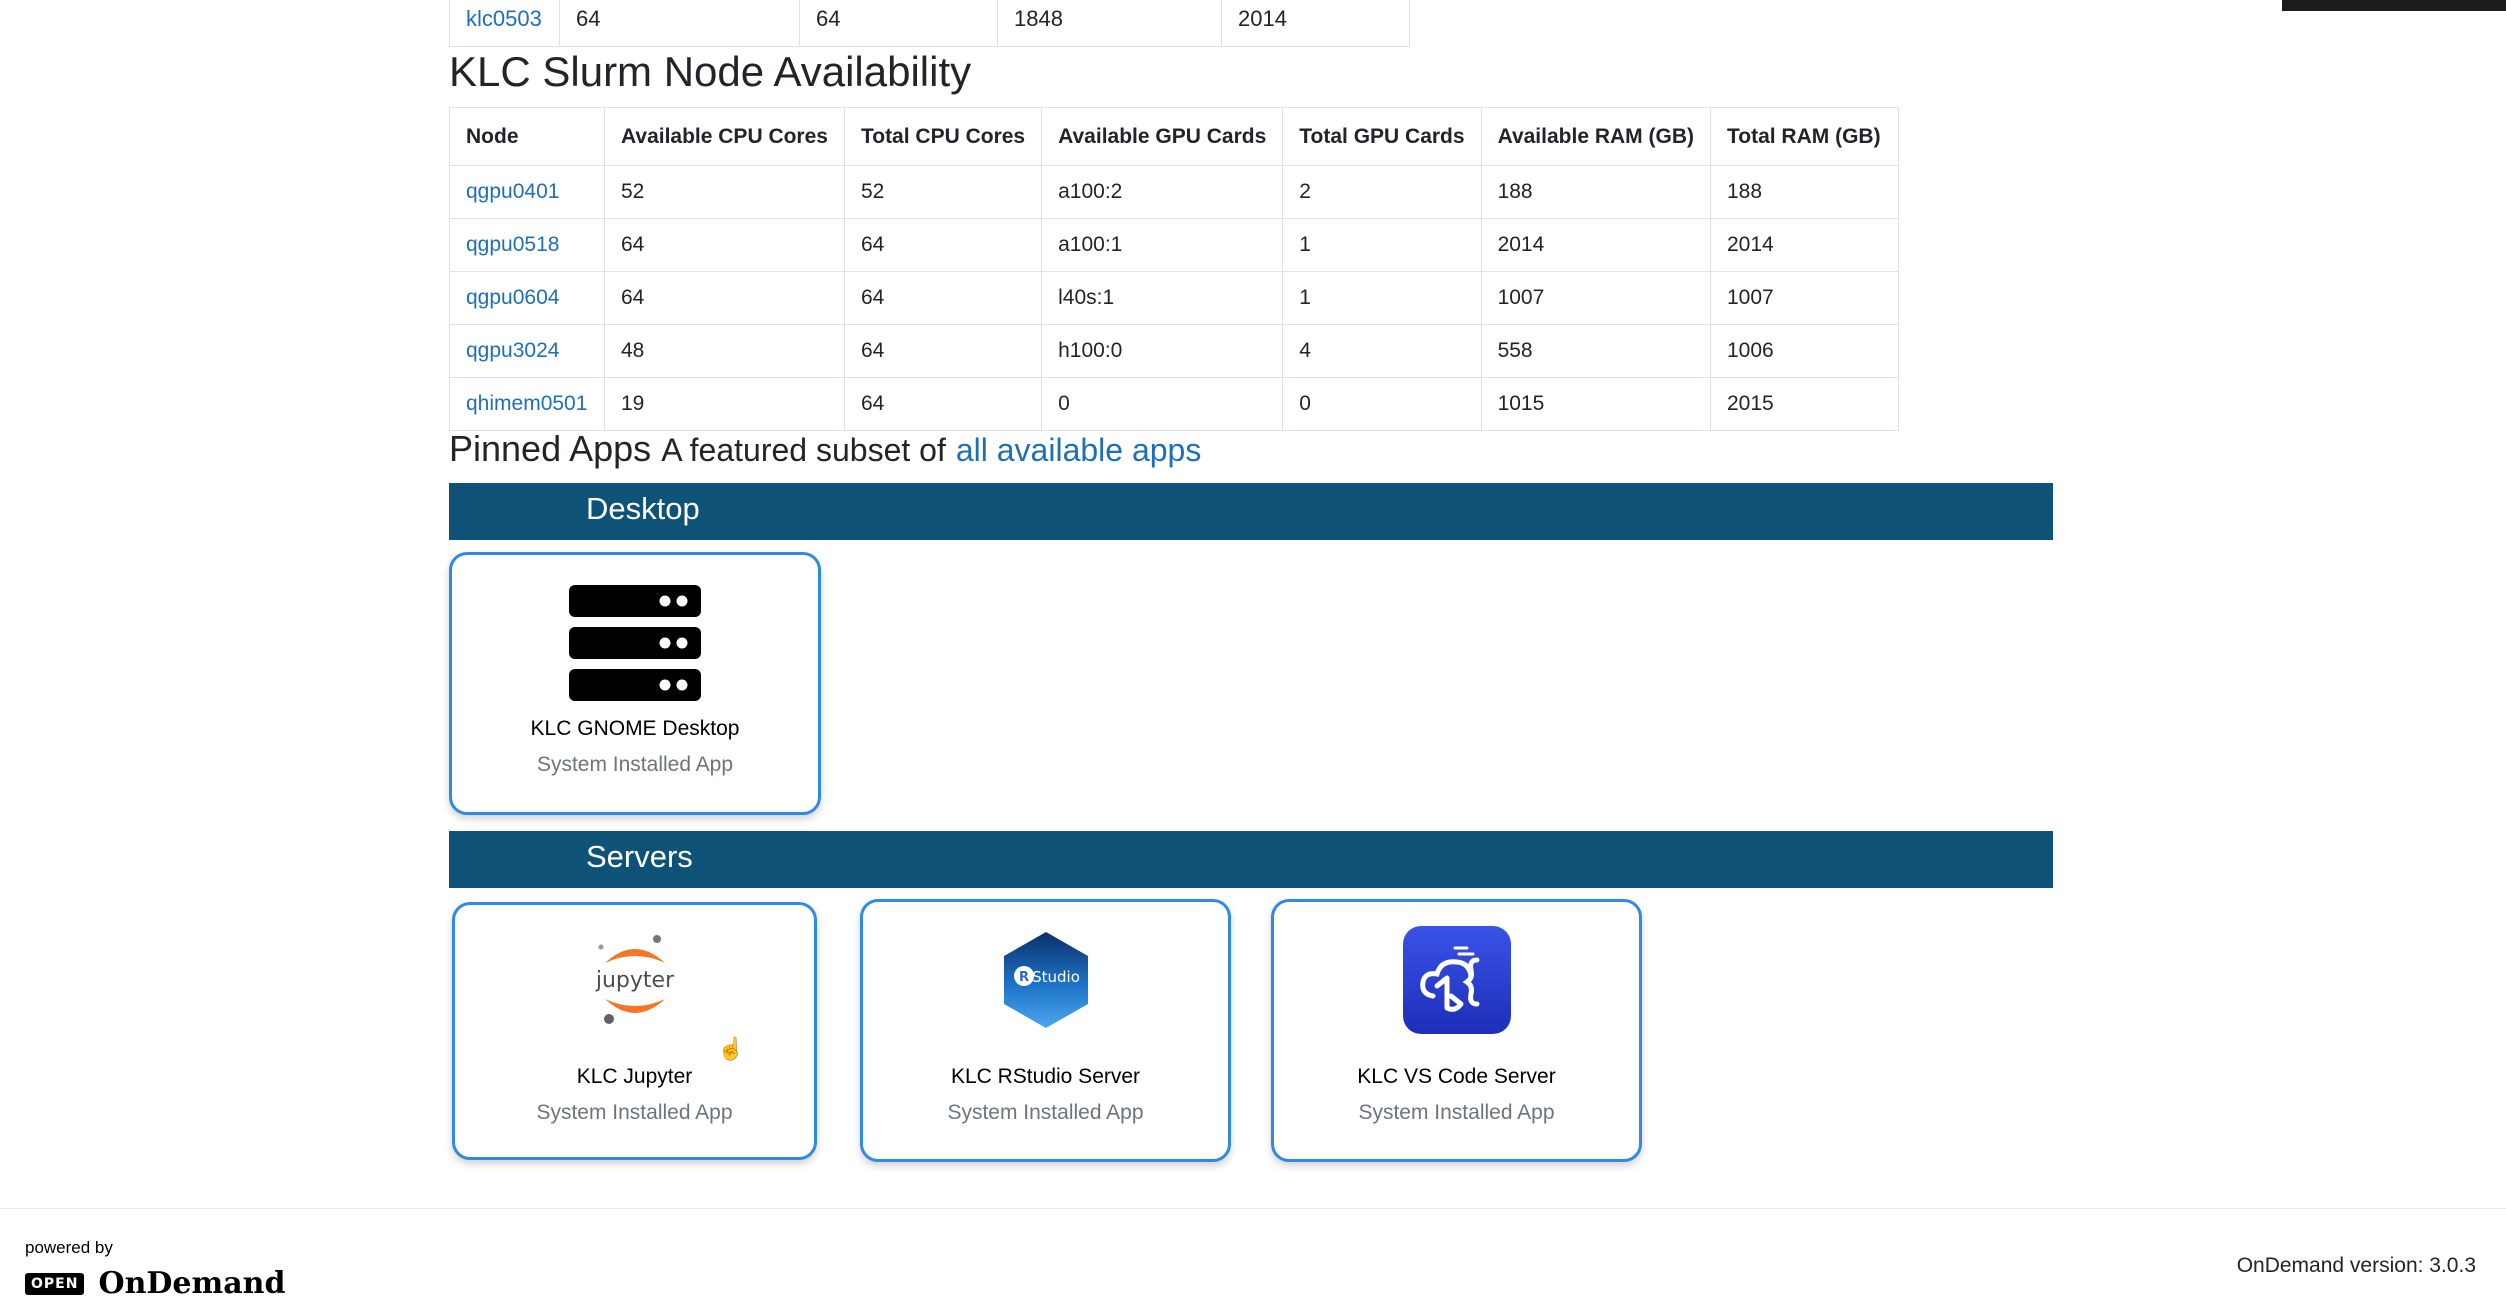 The width and height of the screenshot is (2506, 1301). I want to click on pinned-apps-title: Pinned Apps, so click(550, 448).